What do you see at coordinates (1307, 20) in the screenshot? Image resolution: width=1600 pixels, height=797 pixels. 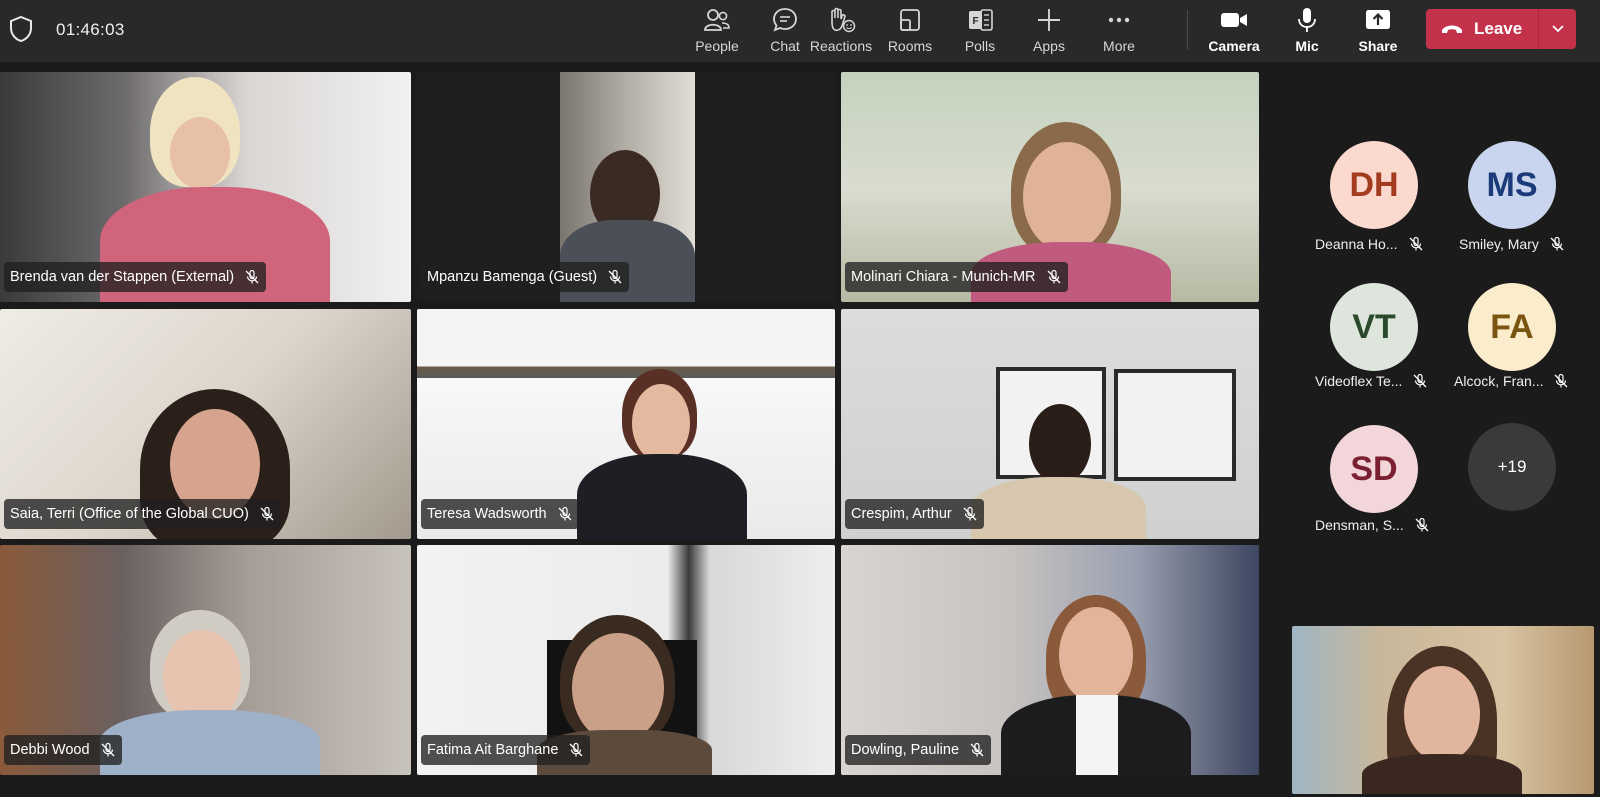 I see `microphone-icon` at bounding box center [1307, 20].